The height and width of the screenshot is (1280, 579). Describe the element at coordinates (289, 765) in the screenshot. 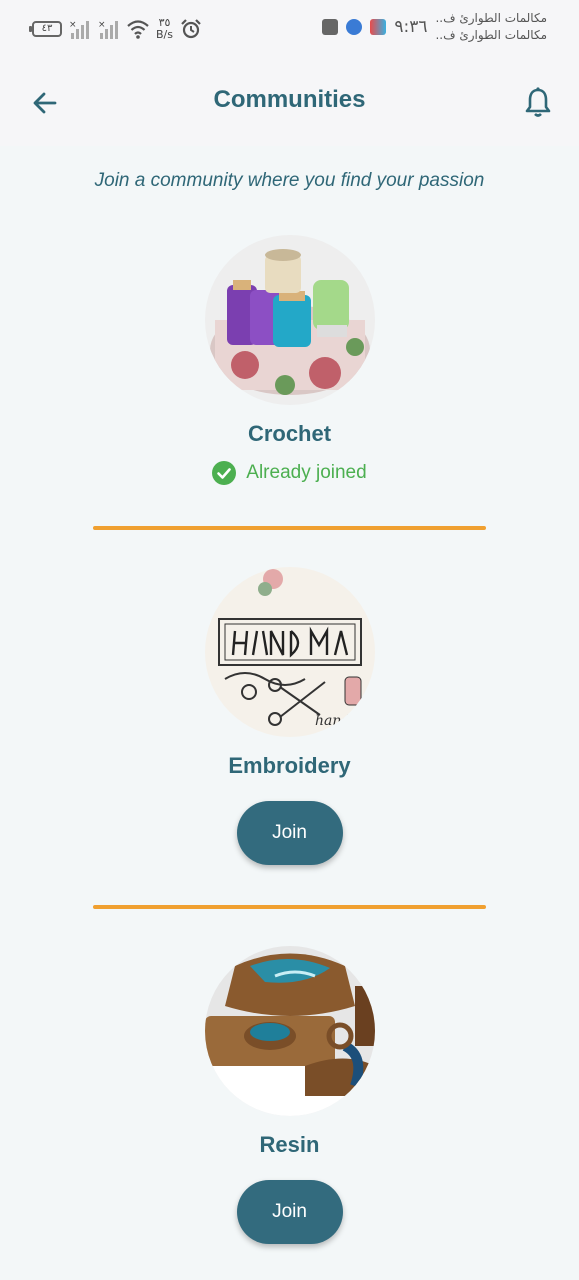

I see `community-name: Embroidery` at that location.